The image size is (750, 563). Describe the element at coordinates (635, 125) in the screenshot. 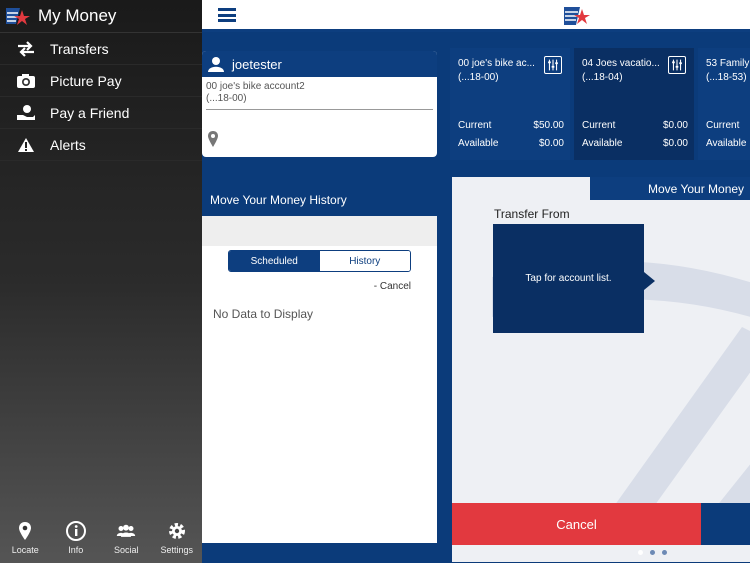

I see `account-current-row: Current $0.00` at that location.